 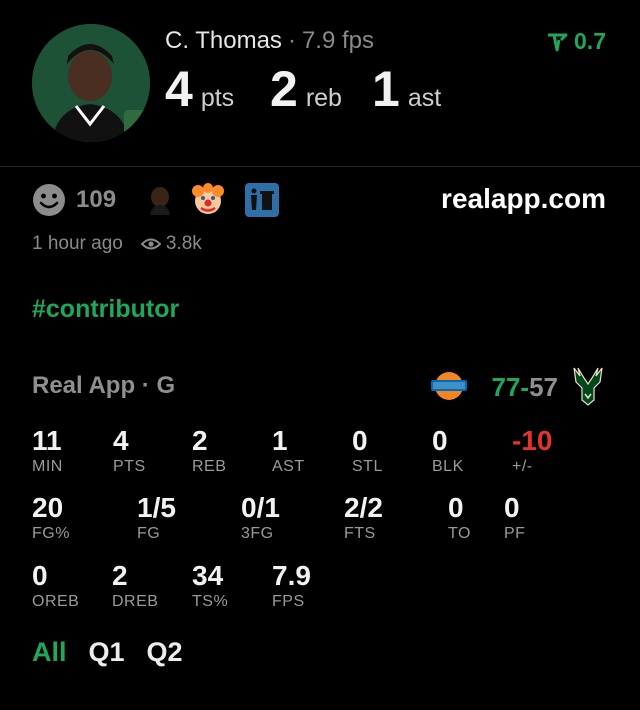 I want to click on big-stat-value: 4, so click(x=179, y=89).